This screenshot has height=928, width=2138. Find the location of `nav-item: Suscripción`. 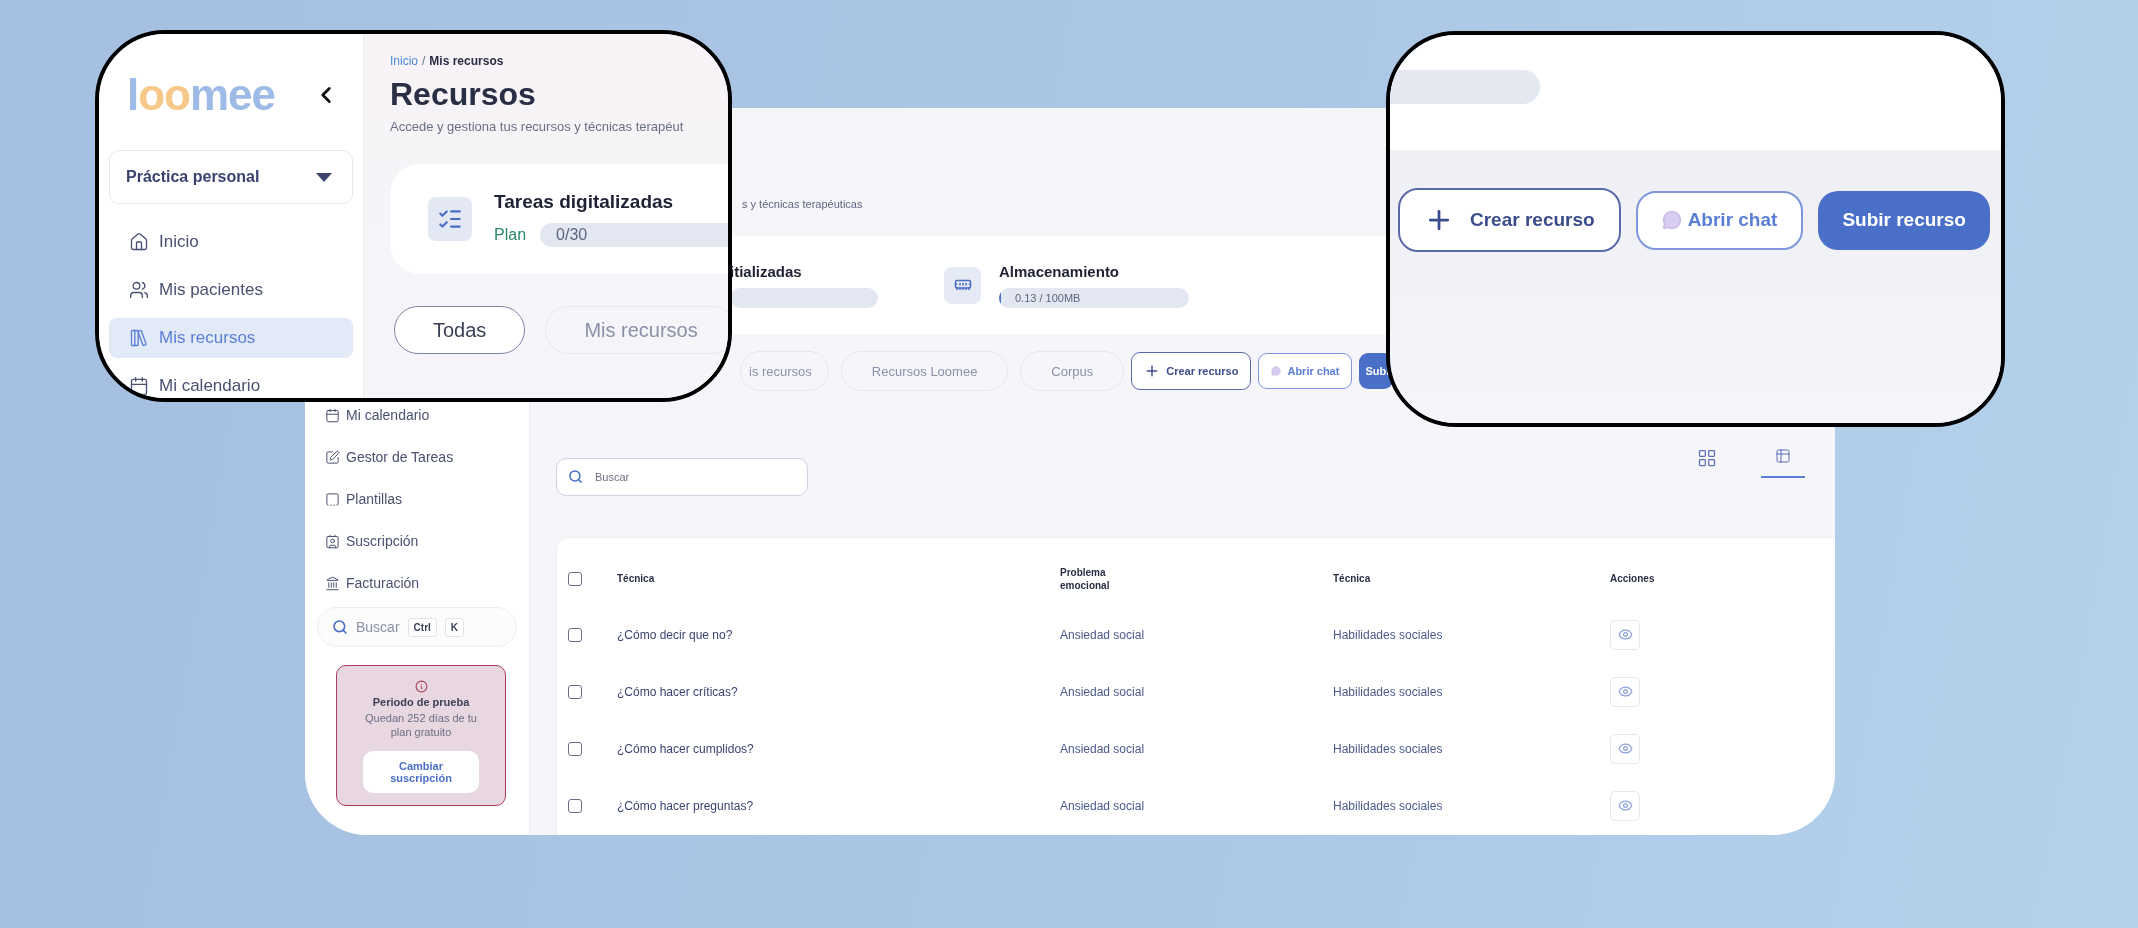

nav-item: Suscripción is located at coordinates (417, 541).